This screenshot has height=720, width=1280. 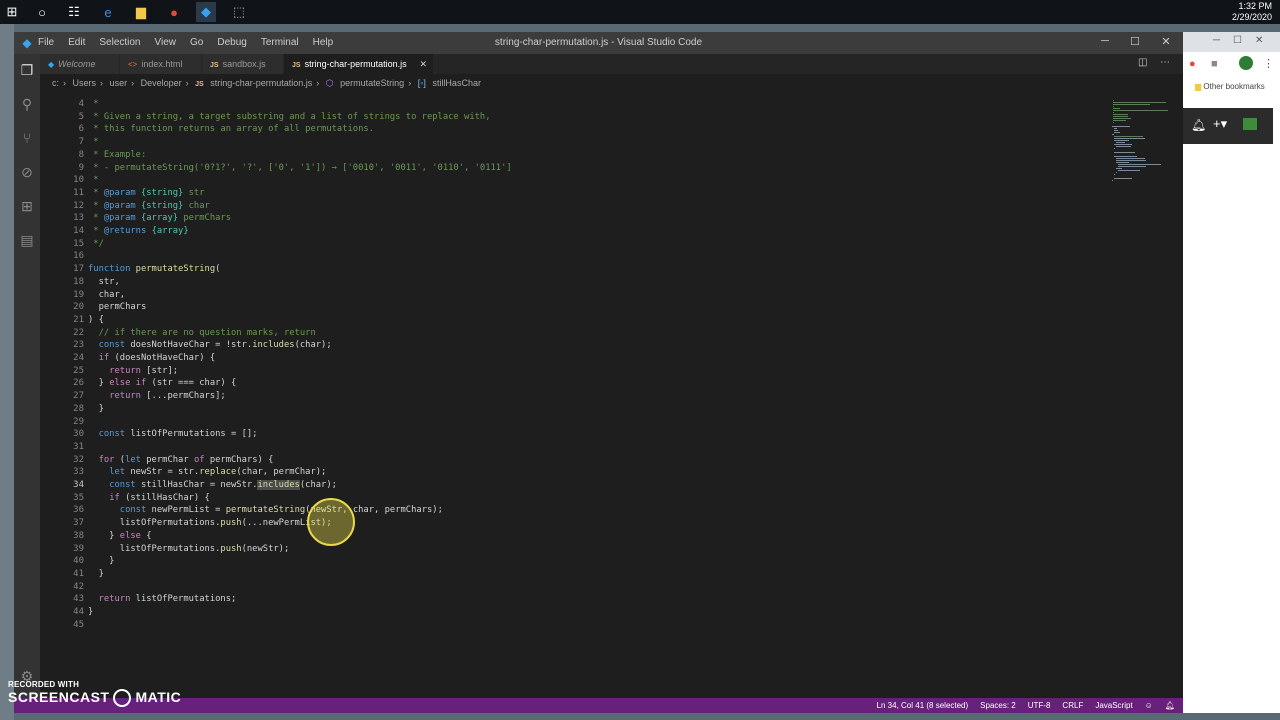 What do you see at coordinates (1233, 86) in the screenshot?
I see `other-bookmarks: Other bookmarks` at bounding box center [1233, 86].